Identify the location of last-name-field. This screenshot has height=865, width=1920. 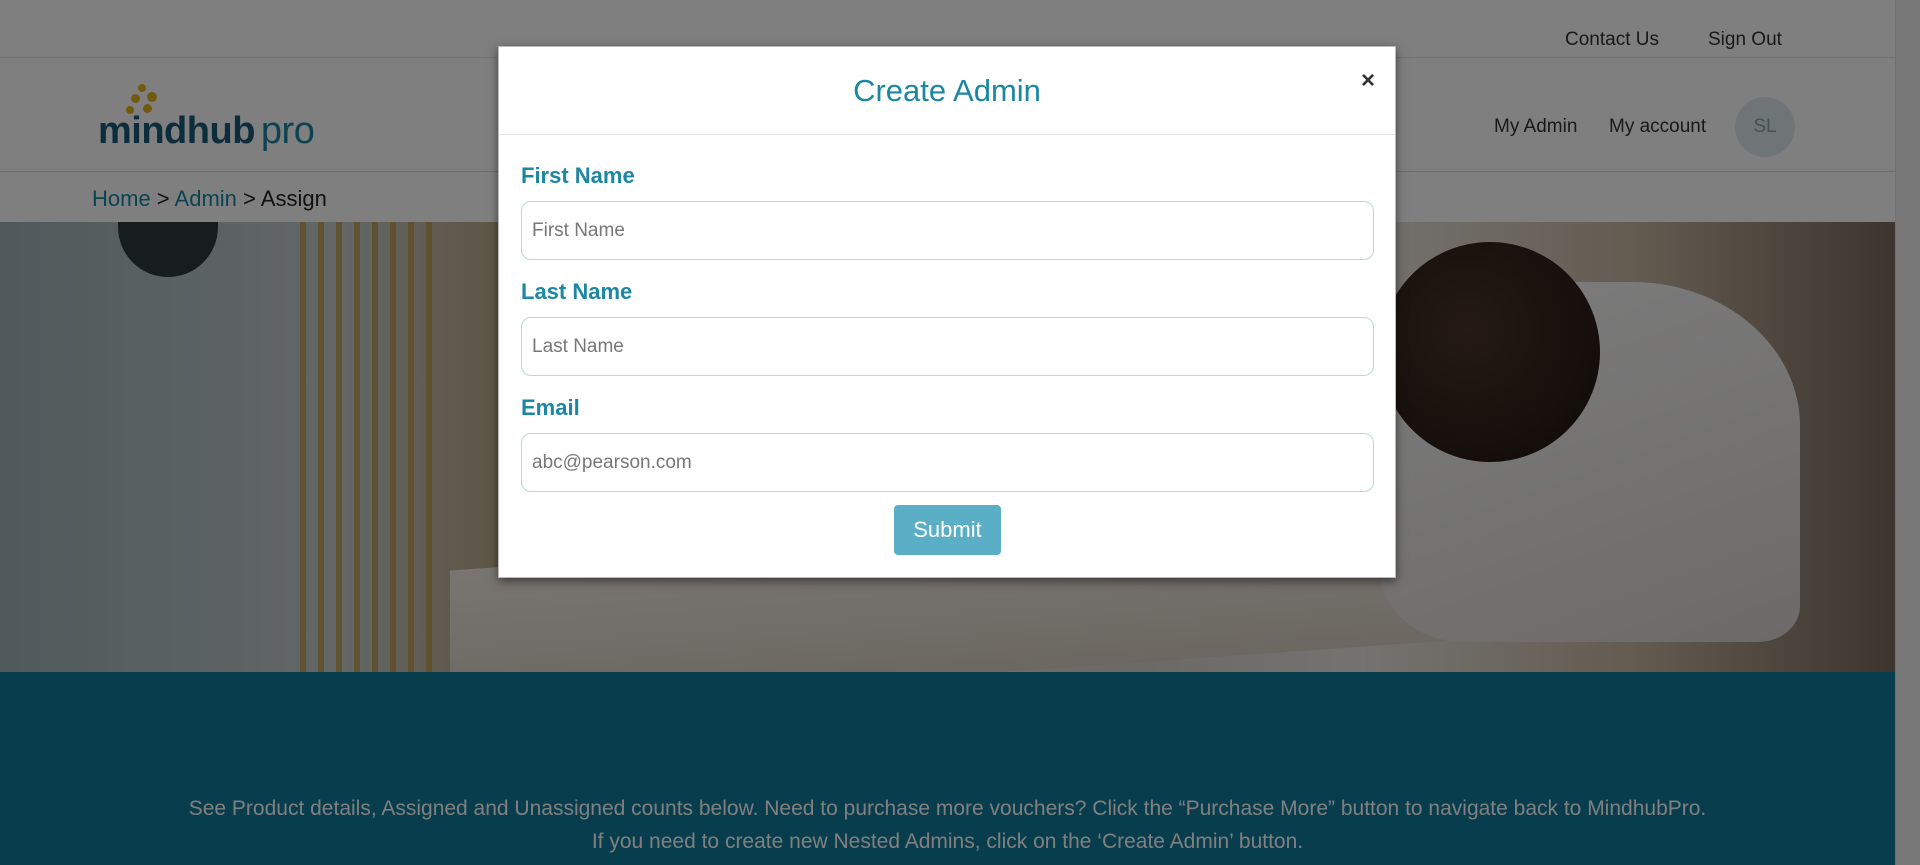
(947, 346).